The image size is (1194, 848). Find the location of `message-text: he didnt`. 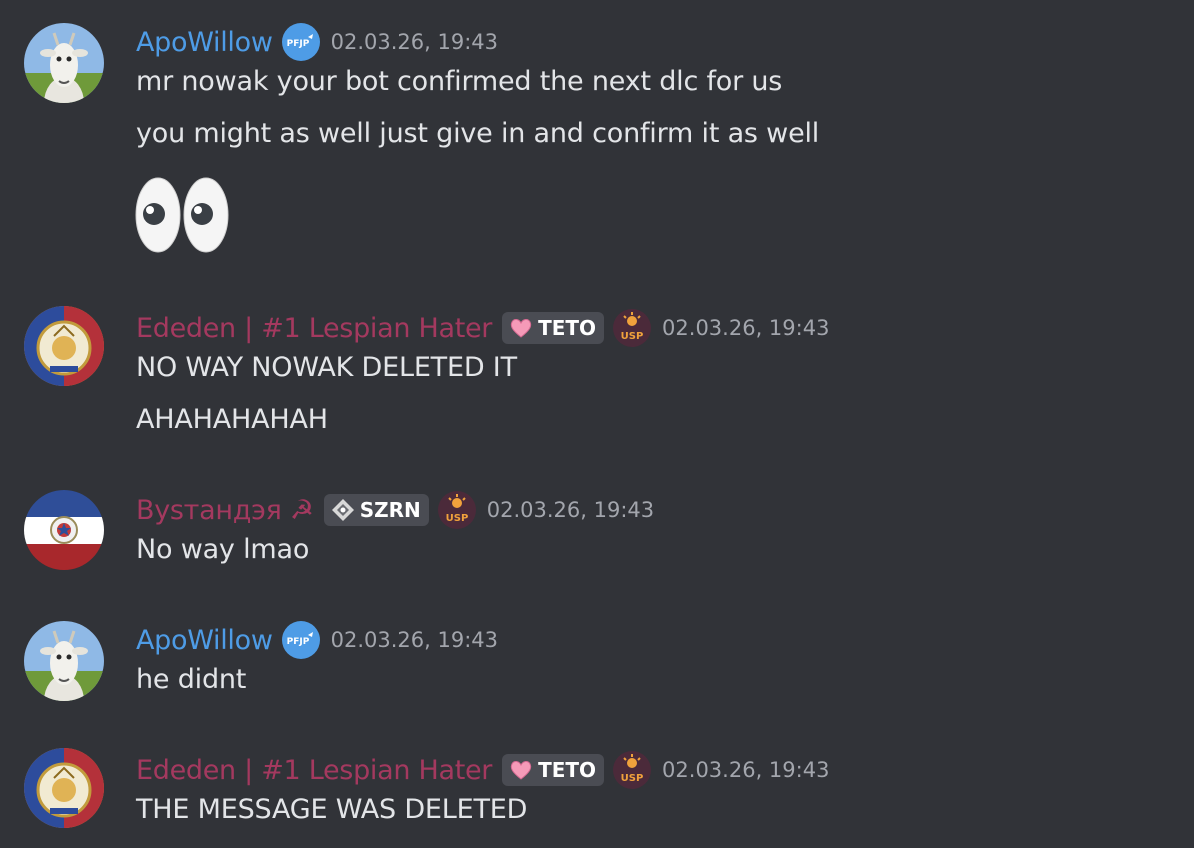

message-text: he didnt is located at coordinates (191, 679).